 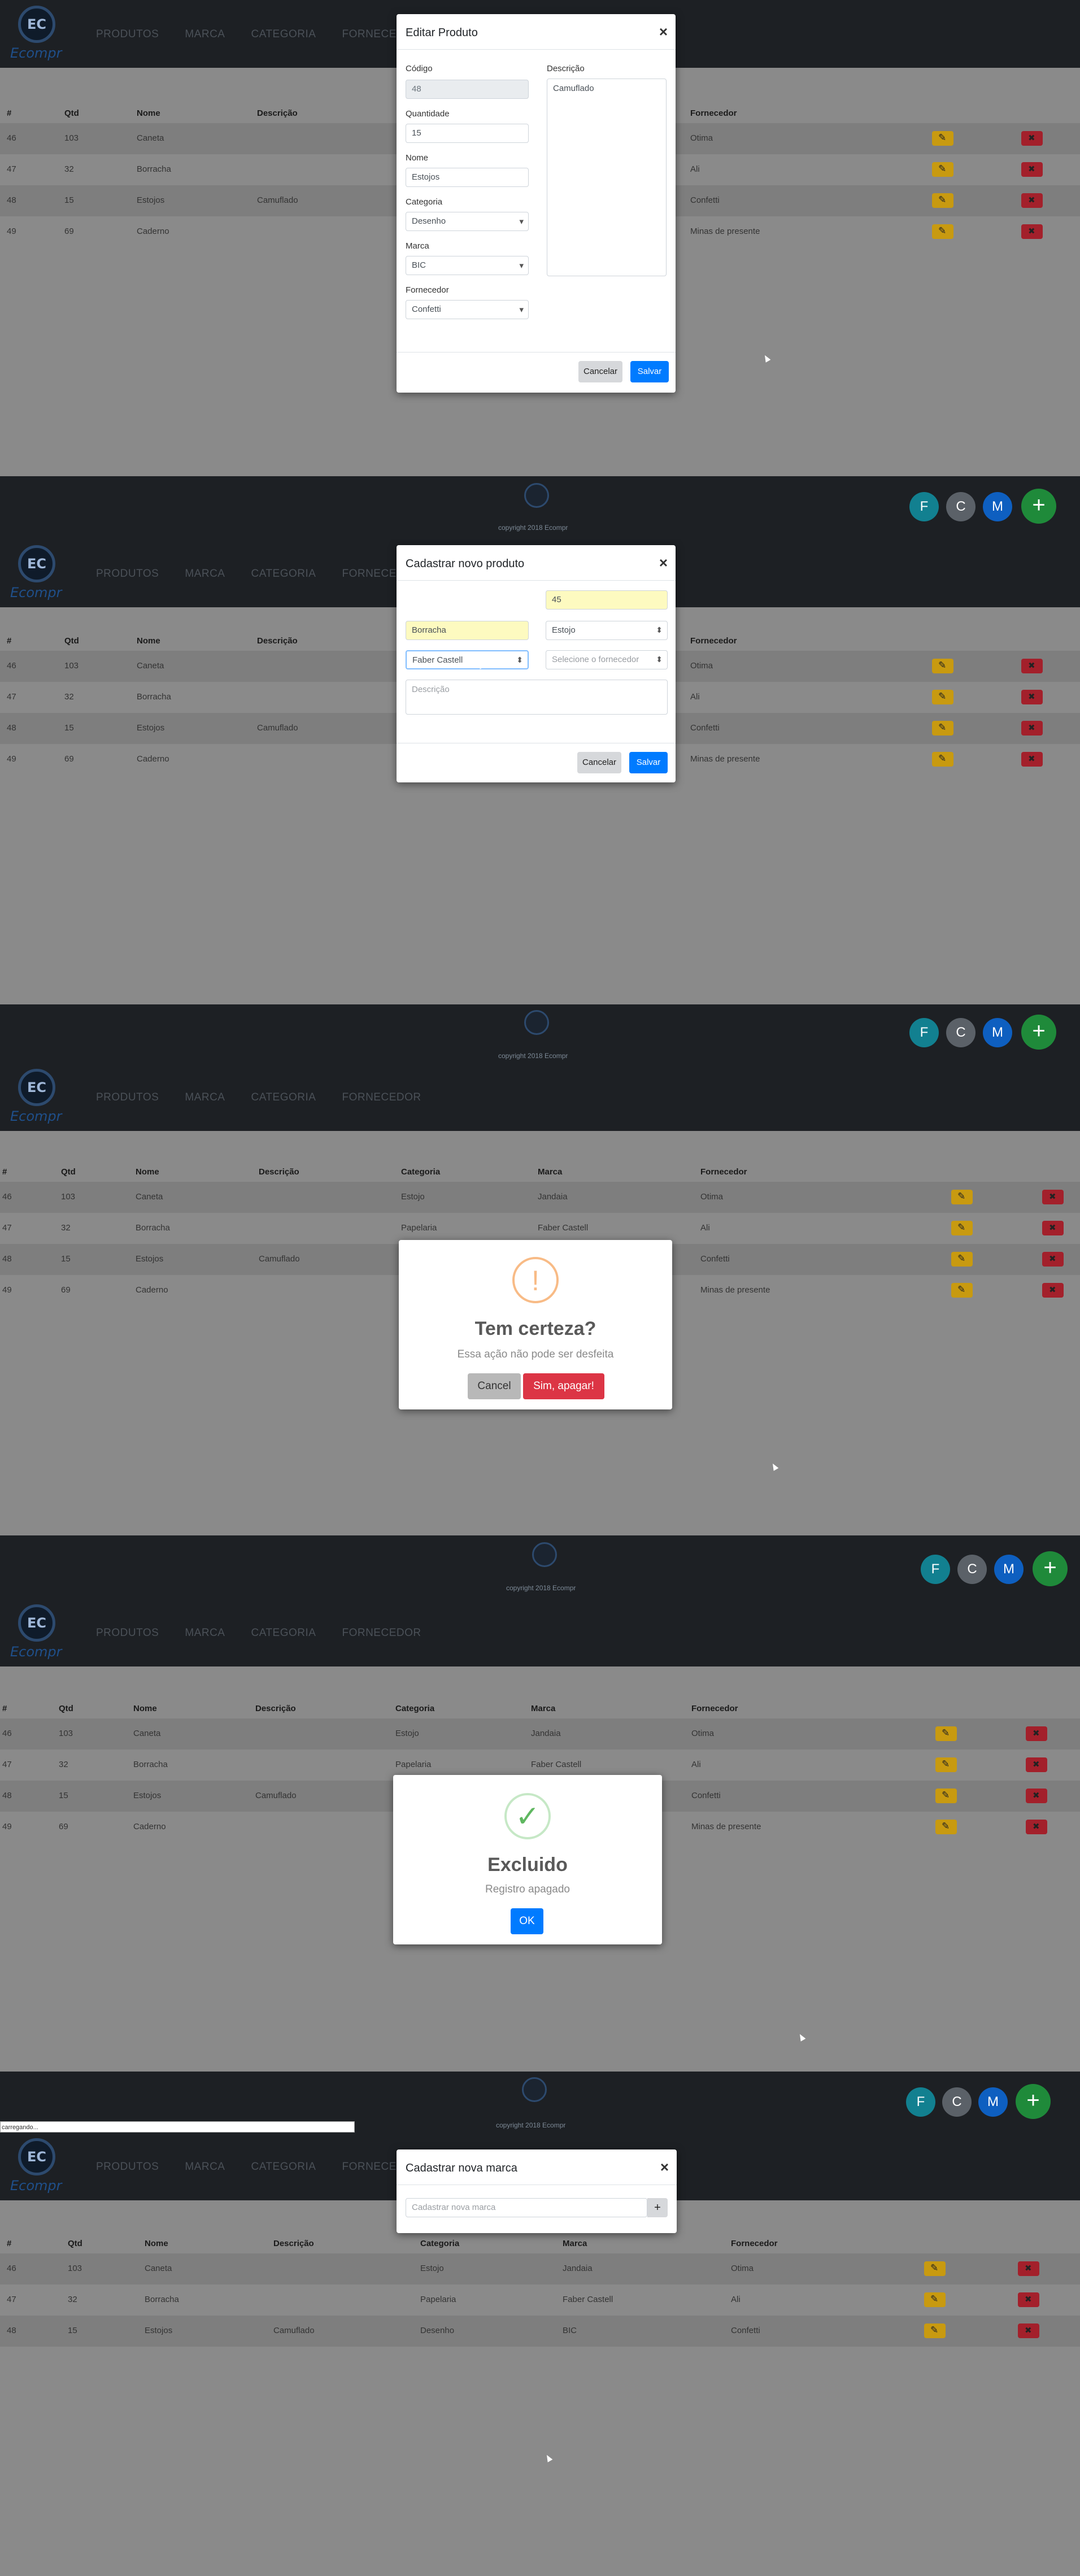 I want to click on categoria-select: Estojo, so click(x=607, y=630).